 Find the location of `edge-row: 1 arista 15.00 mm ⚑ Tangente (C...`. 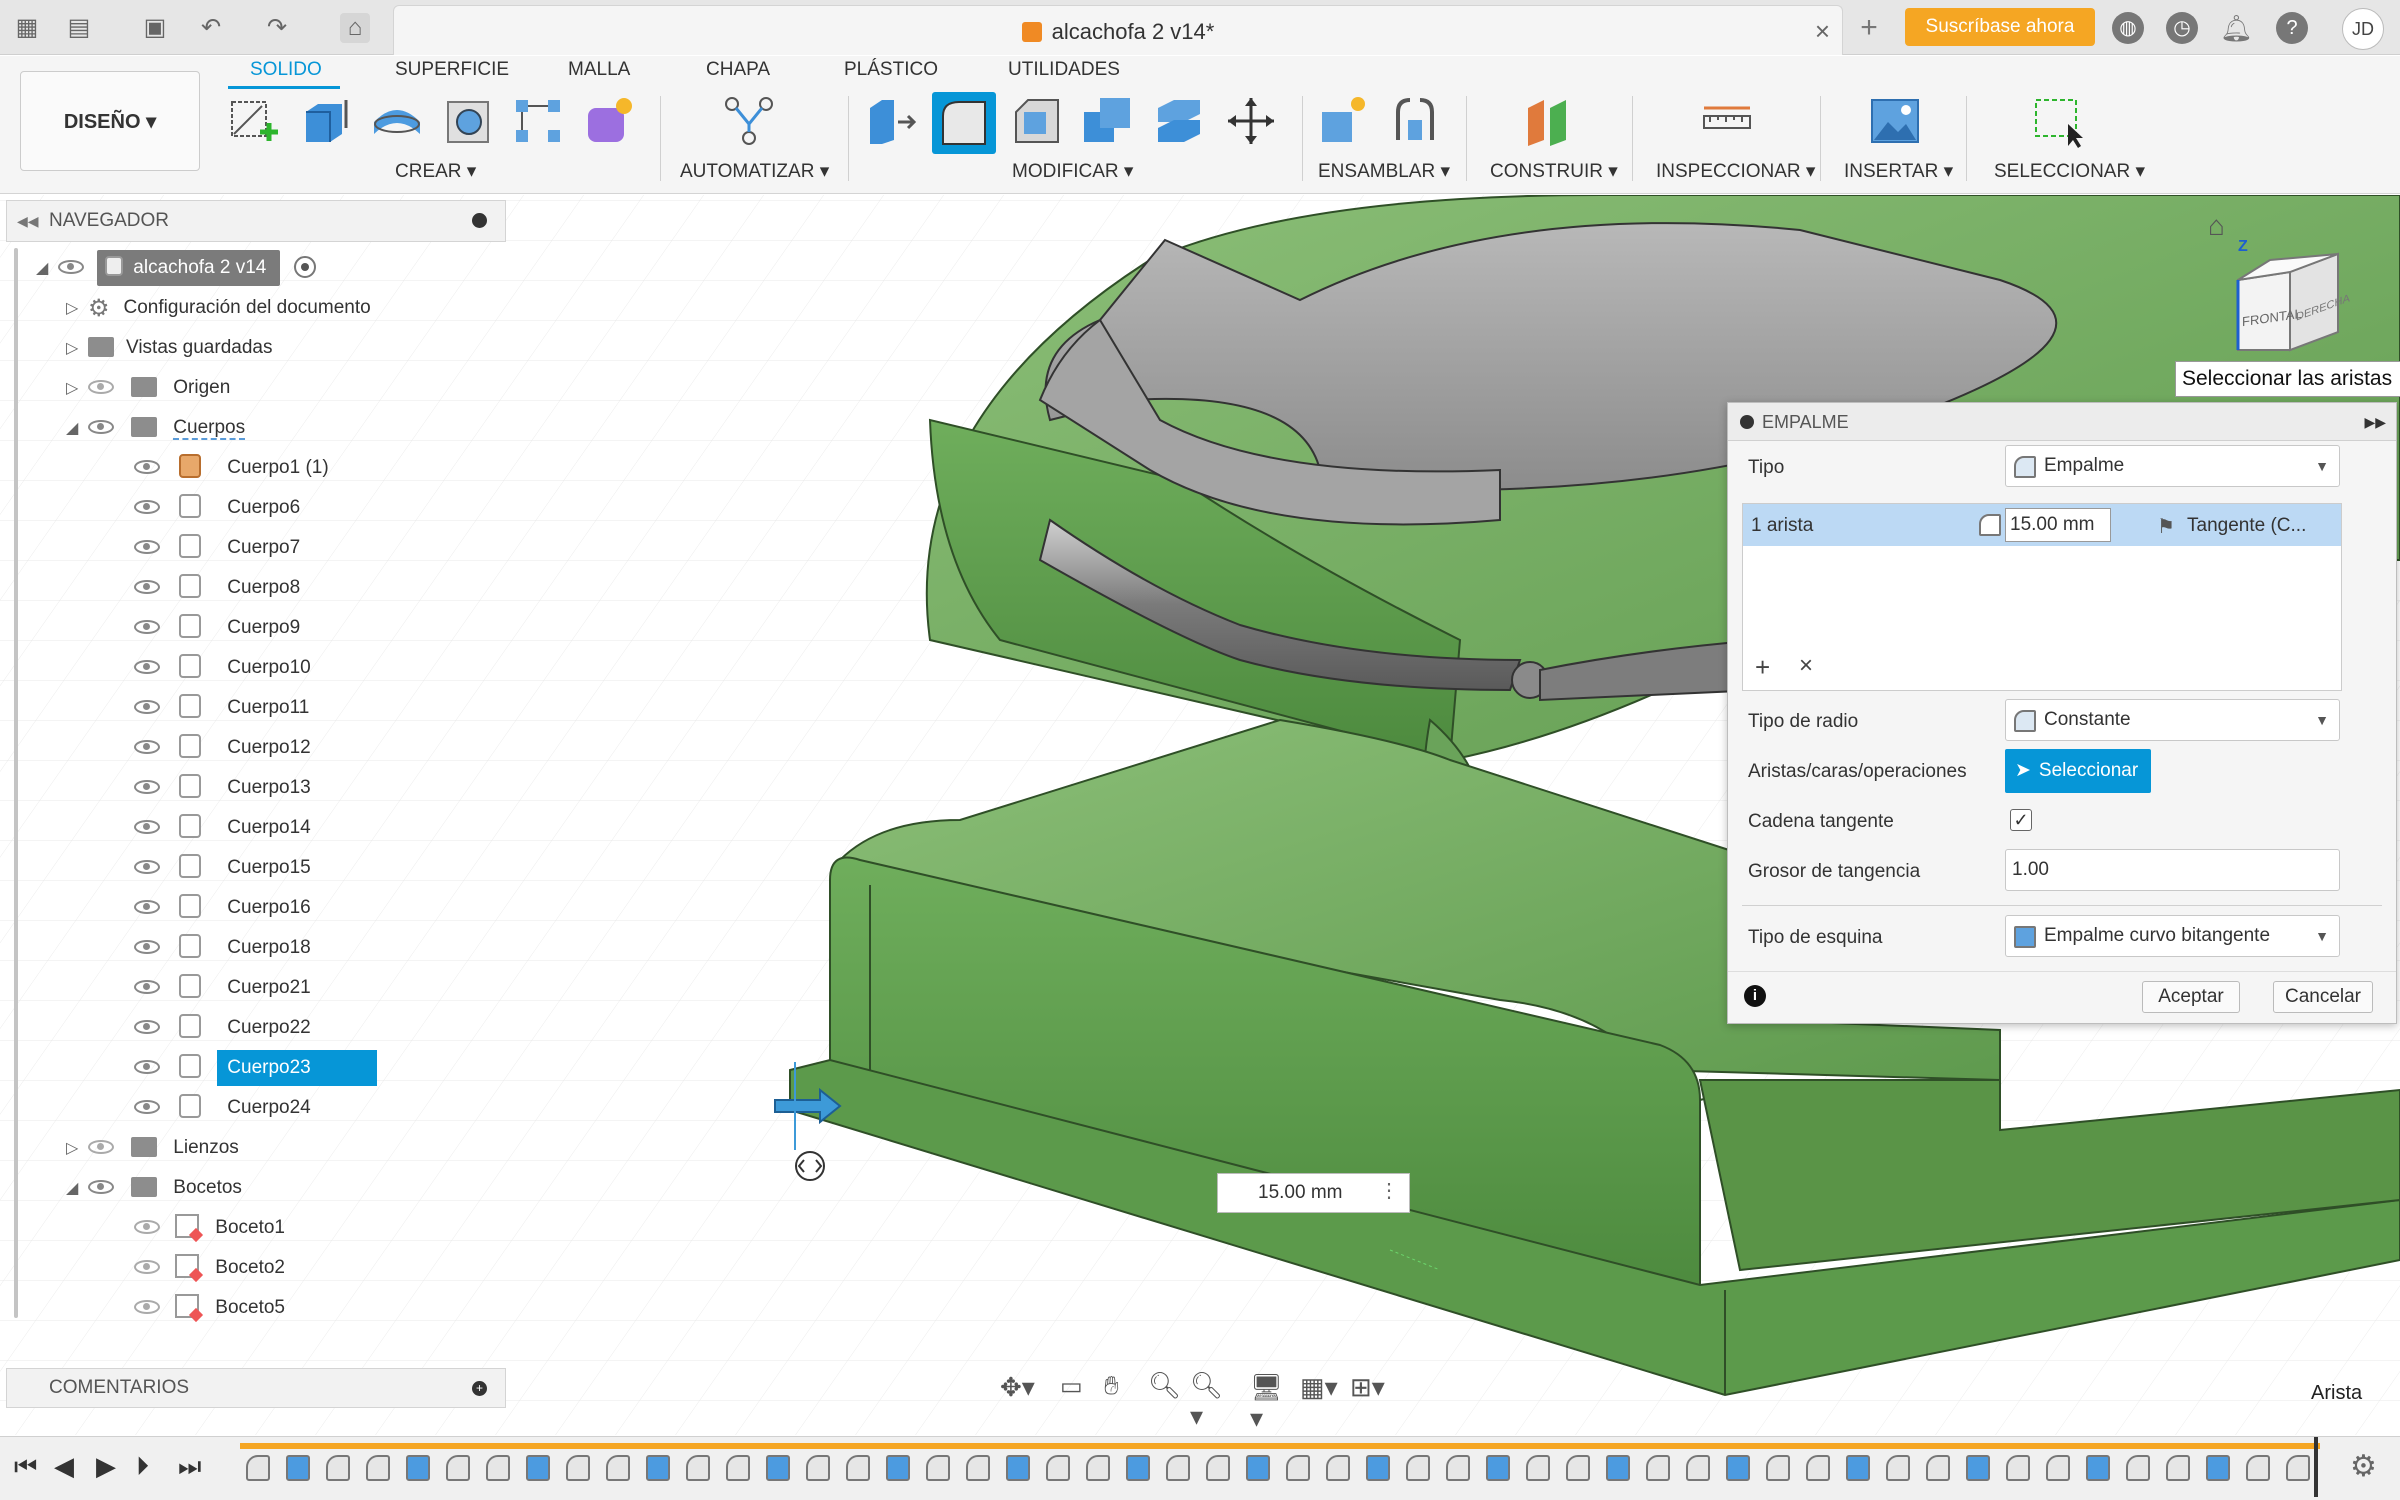

edge-row: 1 arista 15.00 mm ⚑ Tangente (C... is located at coordinates (2042, 525).